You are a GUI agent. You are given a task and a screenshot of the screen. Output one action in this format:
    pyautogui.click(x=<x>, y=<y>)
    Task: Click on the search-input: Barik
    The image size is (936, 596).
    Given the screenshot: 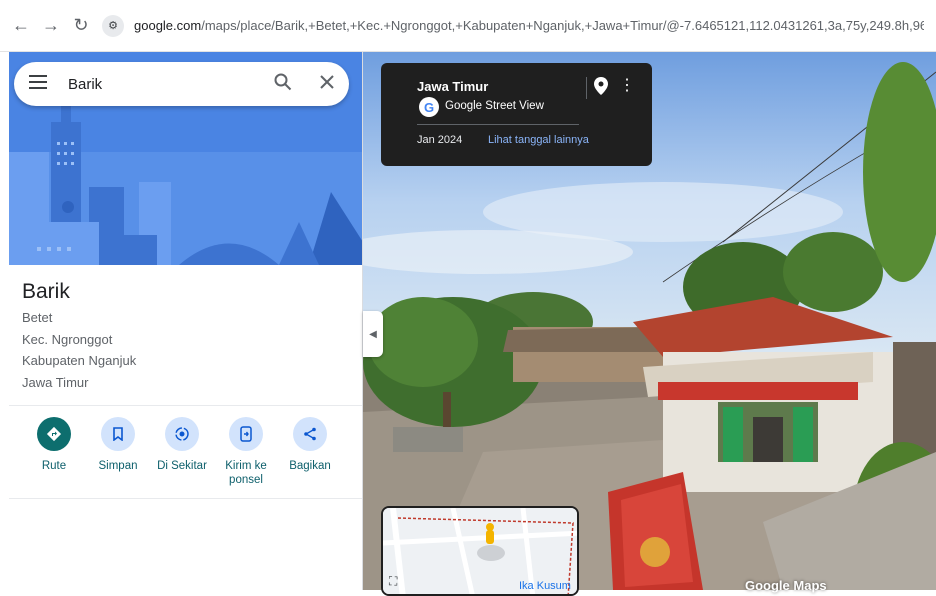 What is the action you would take?
    pyautogui.click(x=164, y=84)
    